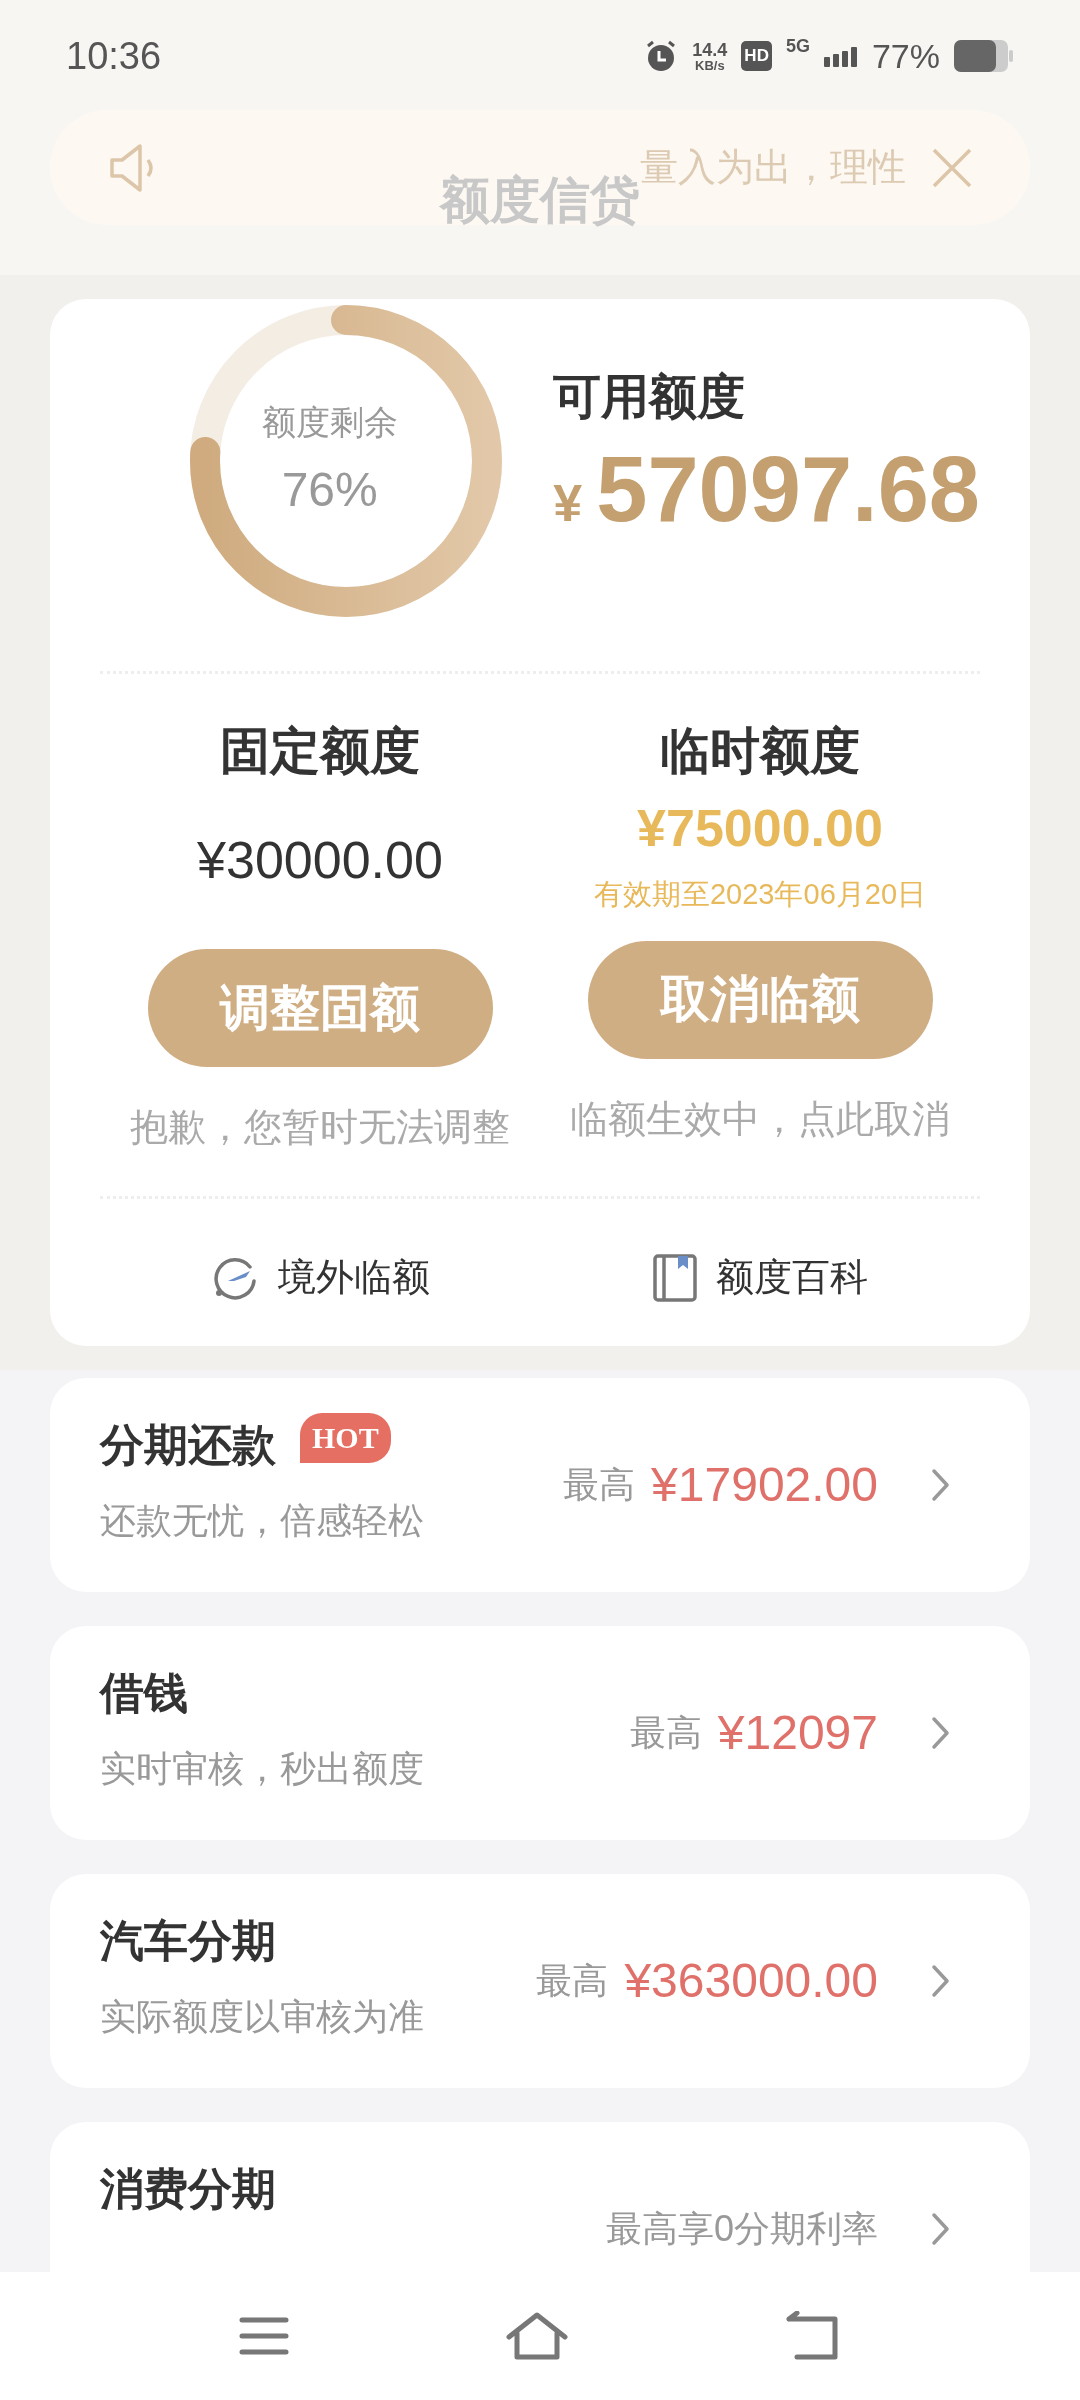 The image size is (1080, 2400). What do you see at coordinates (537, 2336) in the screenshot?
I see `home-icon` at bounding box center [537, 2336].